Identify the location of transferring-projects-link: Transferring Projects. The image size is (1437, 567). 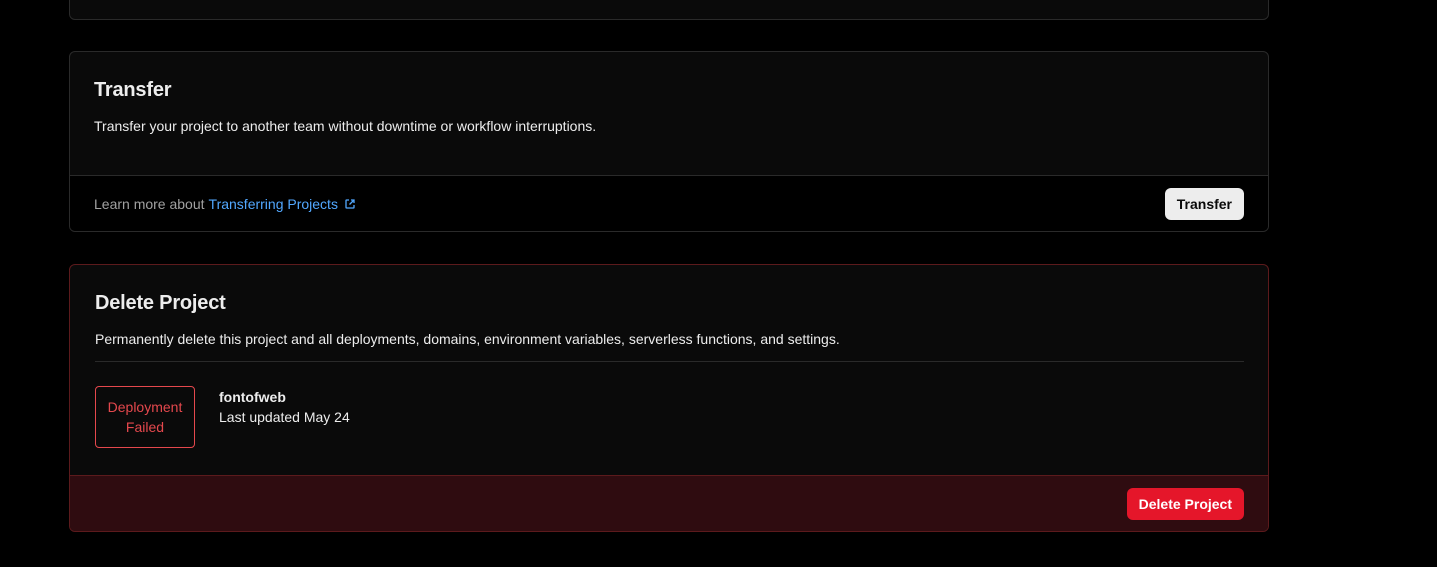
(282, 204).